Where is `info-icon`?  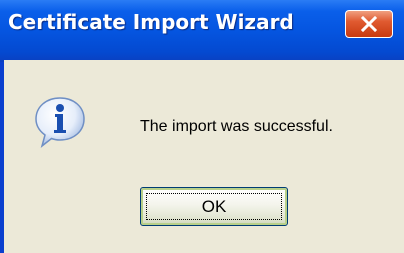
info-icon is located at coordinates (60, 122).